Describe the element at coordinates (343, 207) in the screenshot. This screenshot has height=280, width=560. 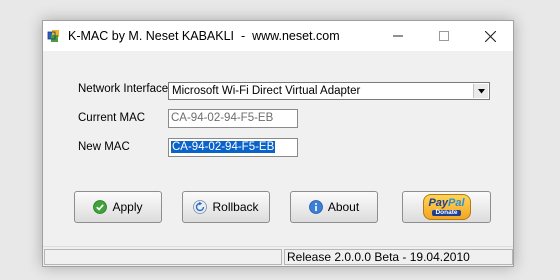
I see `about-label: About` at that location.